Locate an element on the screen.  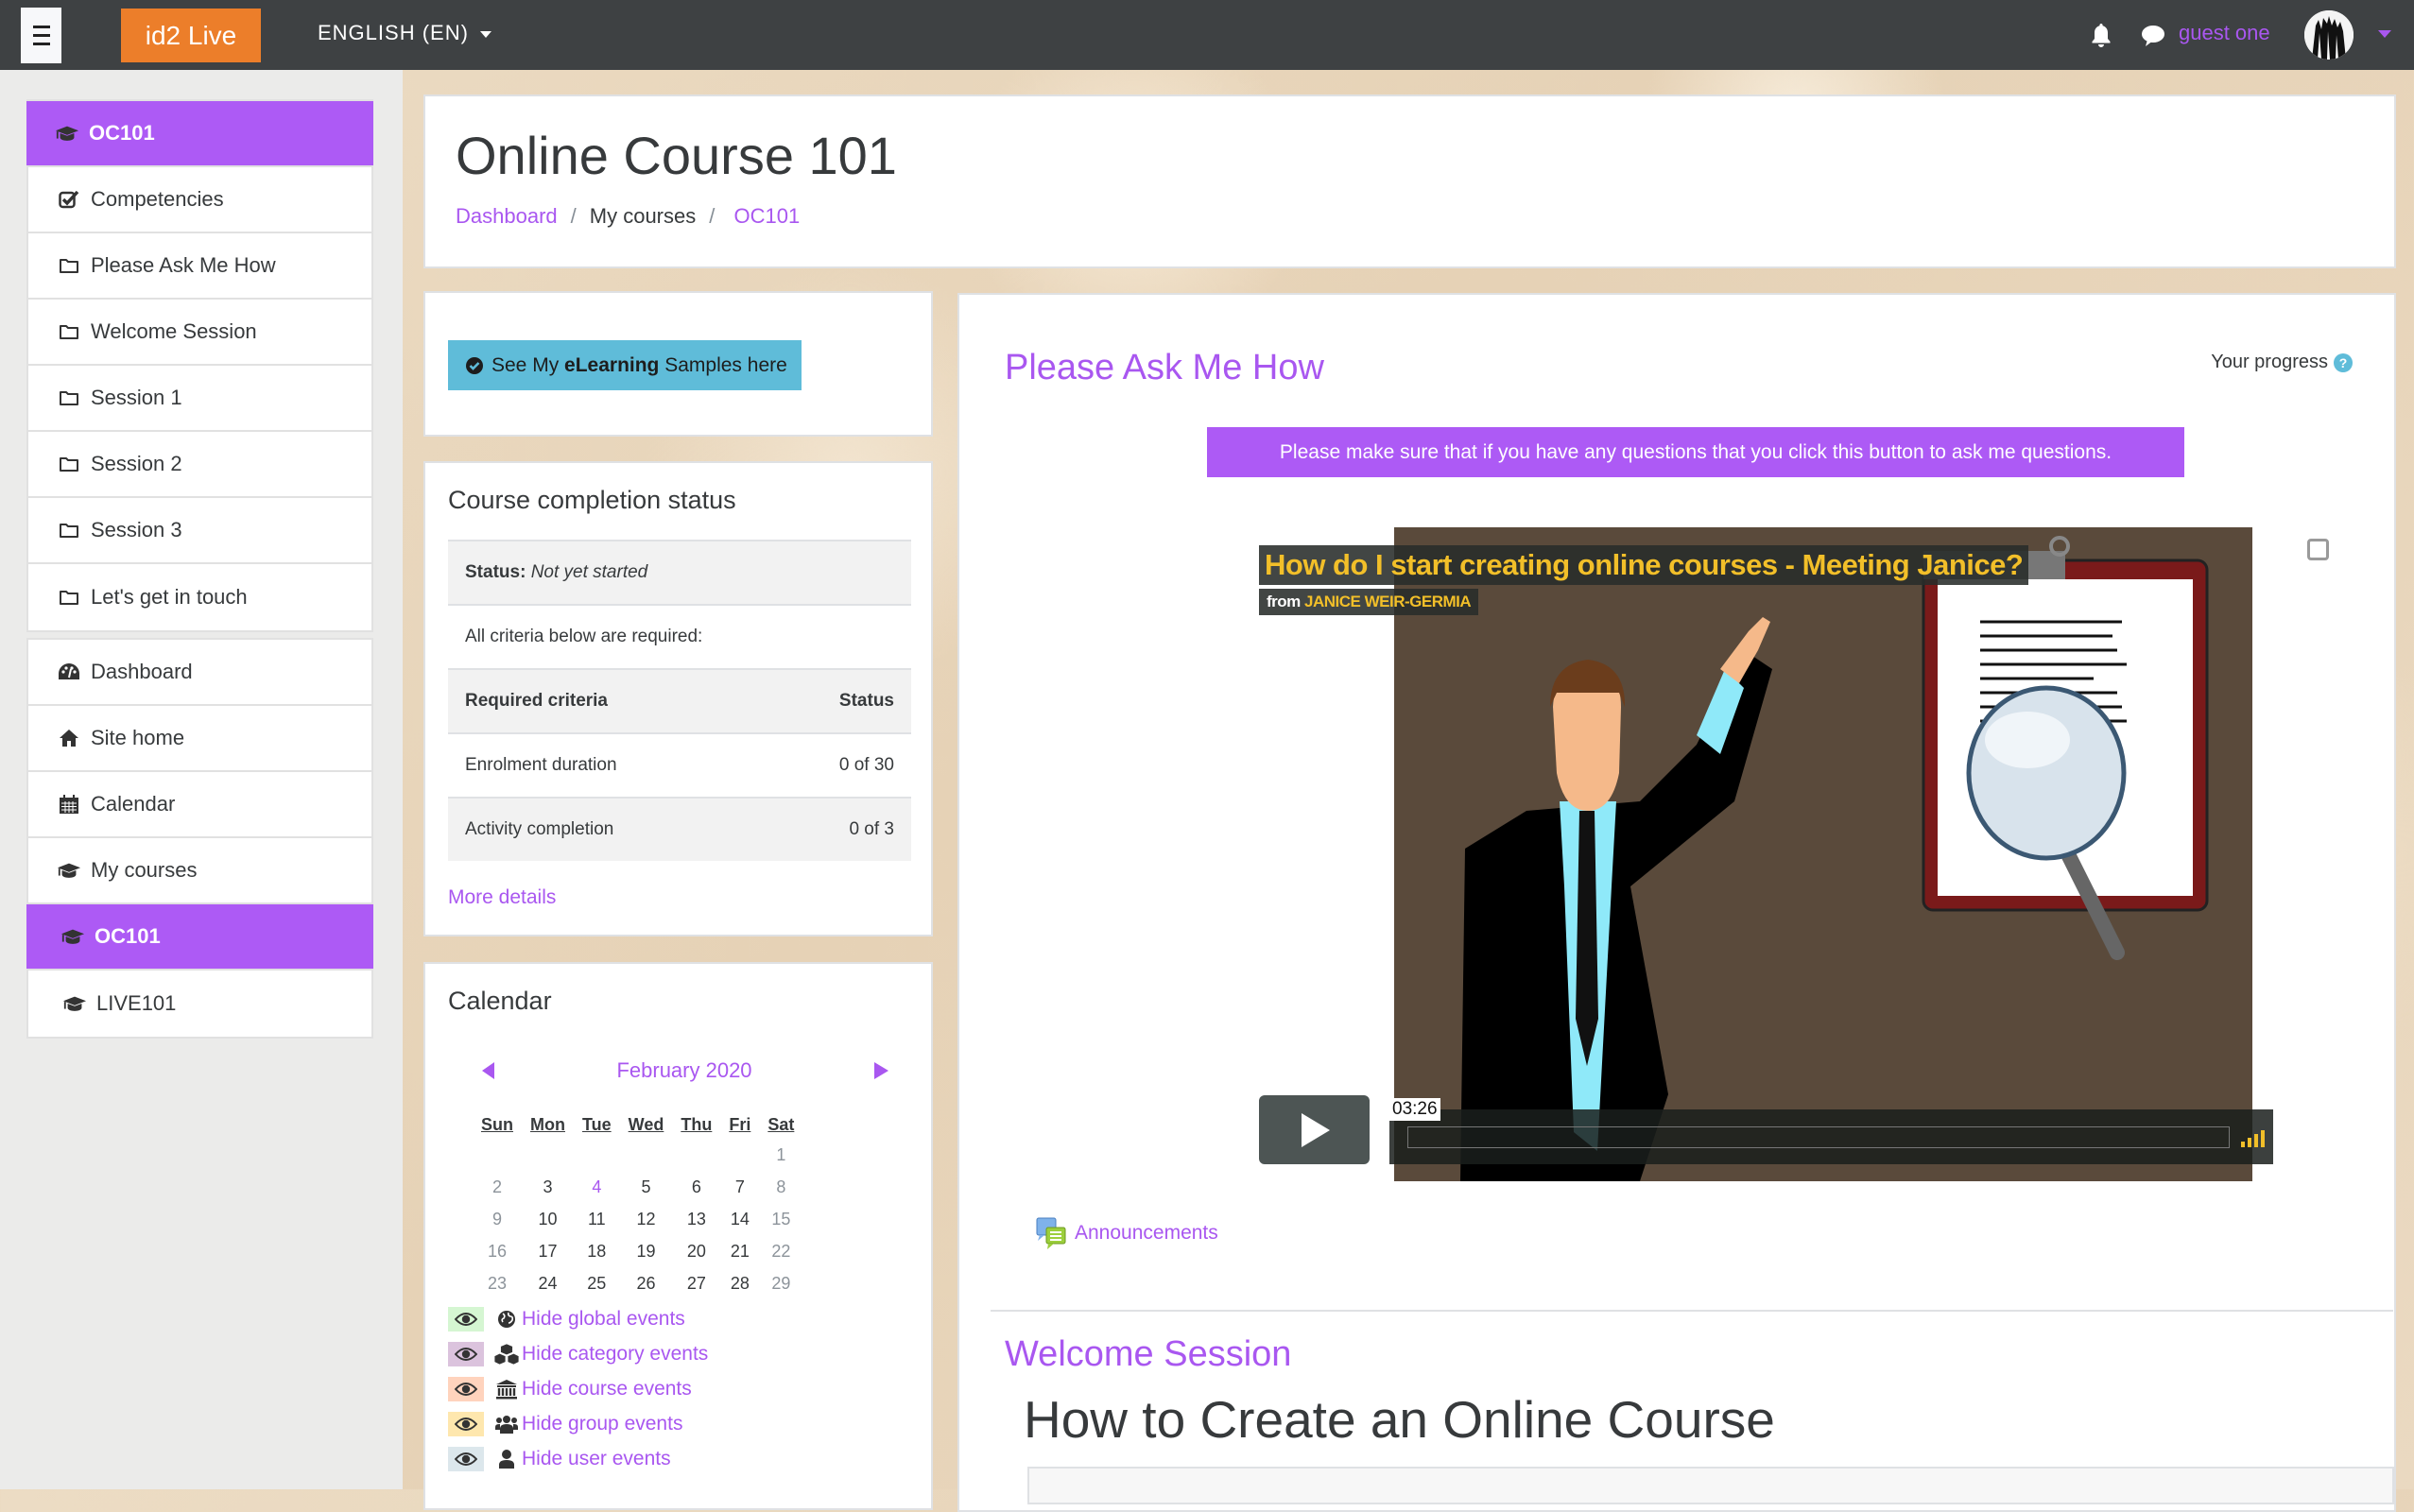
event-filter-group: Hide group events is located at coordinates (565, 1424).